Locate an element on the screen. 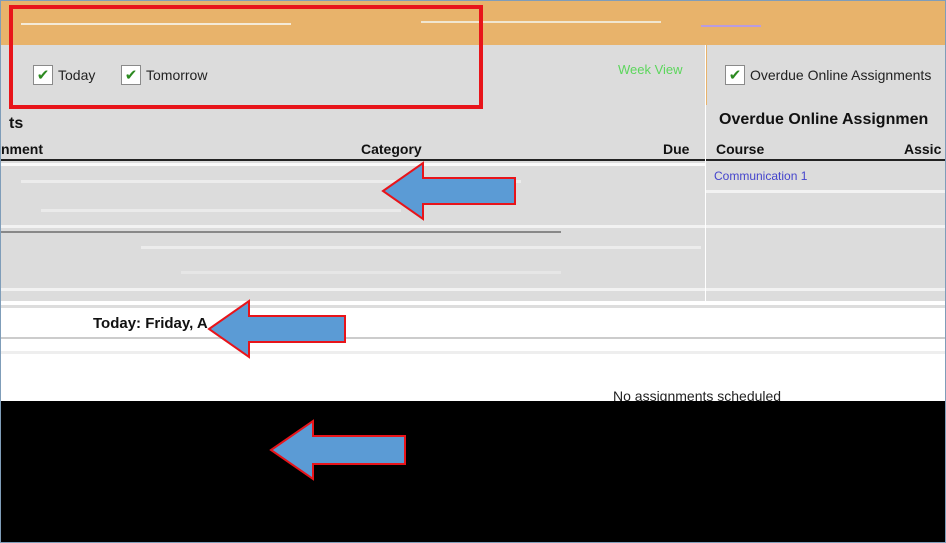 The width and height of the screenshot is (946, 543). today-heading: Today: Friday, A is located at coordinates (150, 323).